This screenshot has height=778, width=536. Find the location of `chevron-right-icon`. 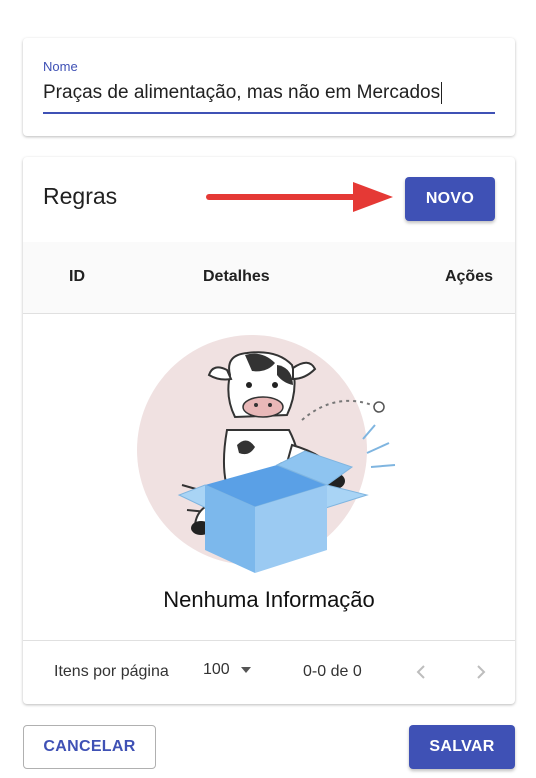

chevron-right-icon is located at coordinates (481, 672).